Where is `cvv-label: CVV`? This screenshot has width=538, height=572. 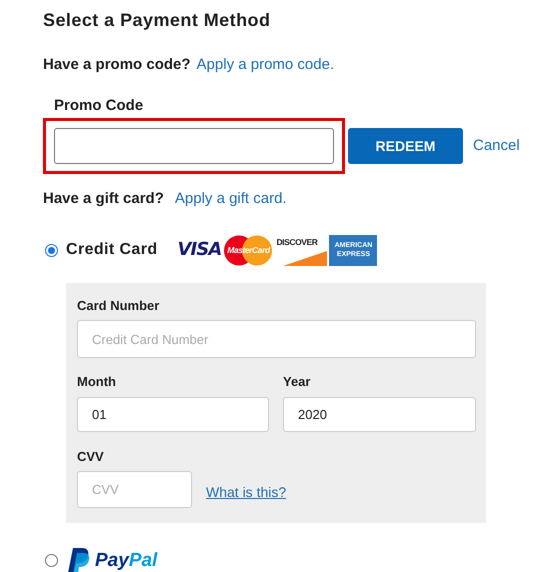 cvv-label: CVV is located at coordinates (91, 457).